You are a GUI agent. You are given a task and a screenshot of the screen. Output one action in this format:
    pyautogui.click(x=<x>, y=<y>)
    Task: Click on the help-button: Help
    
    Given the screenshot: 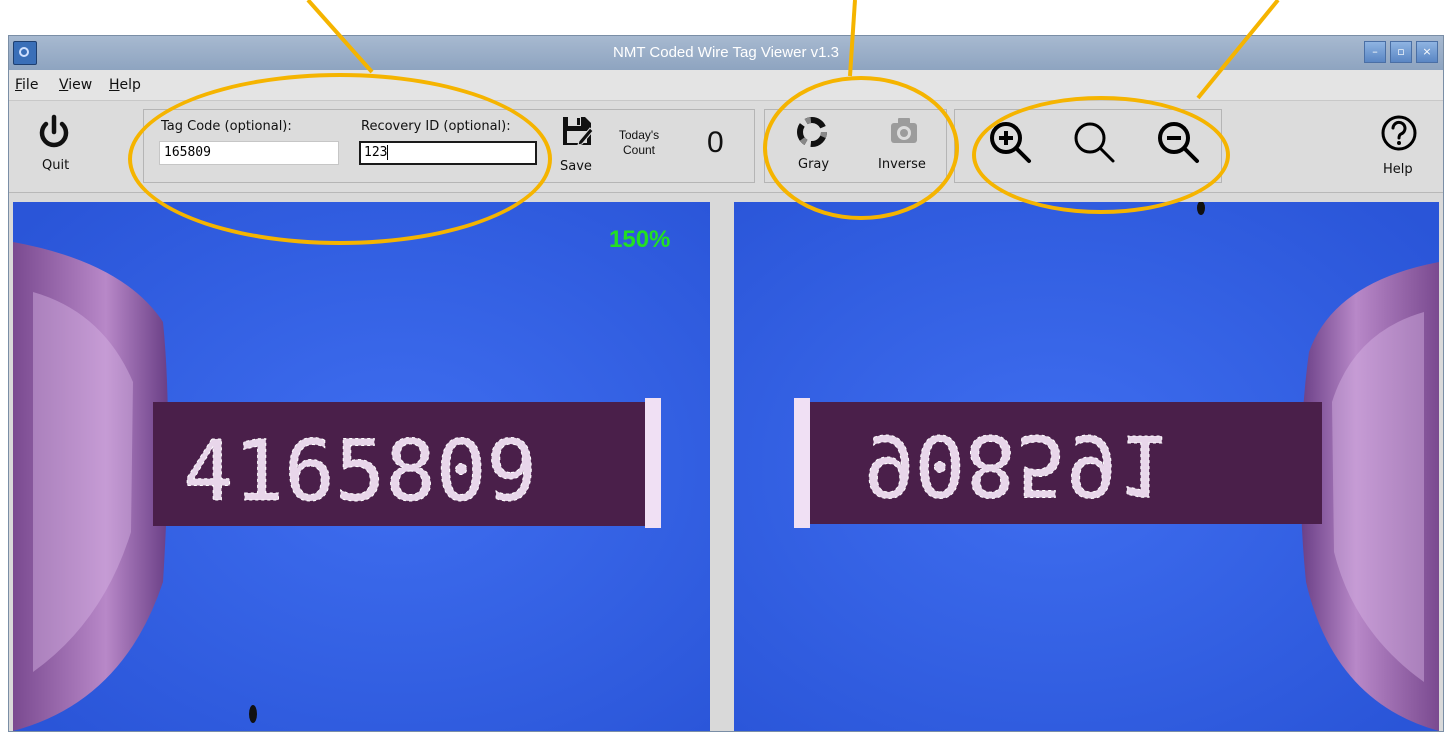 What is the action you would take?
    pyautogui.click(x=1399, y=146)
    